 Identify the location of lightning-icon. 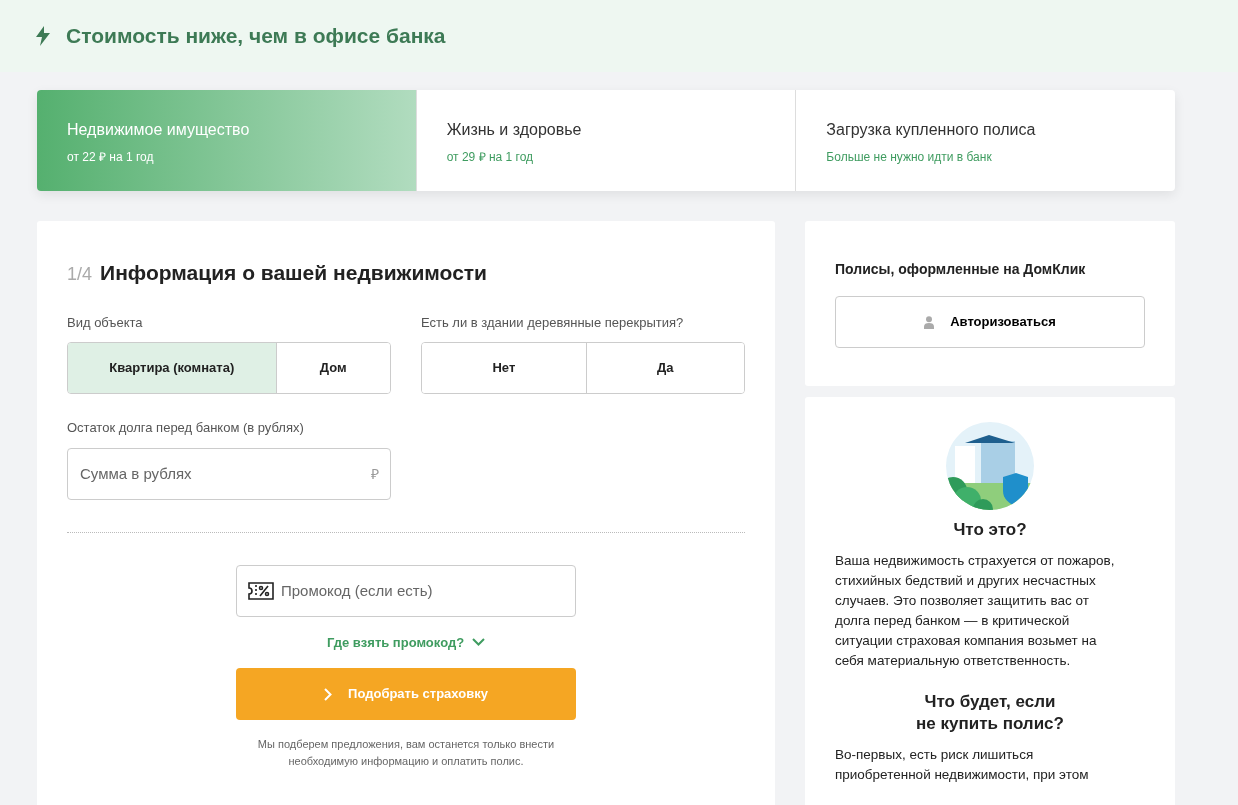
(43, 36).